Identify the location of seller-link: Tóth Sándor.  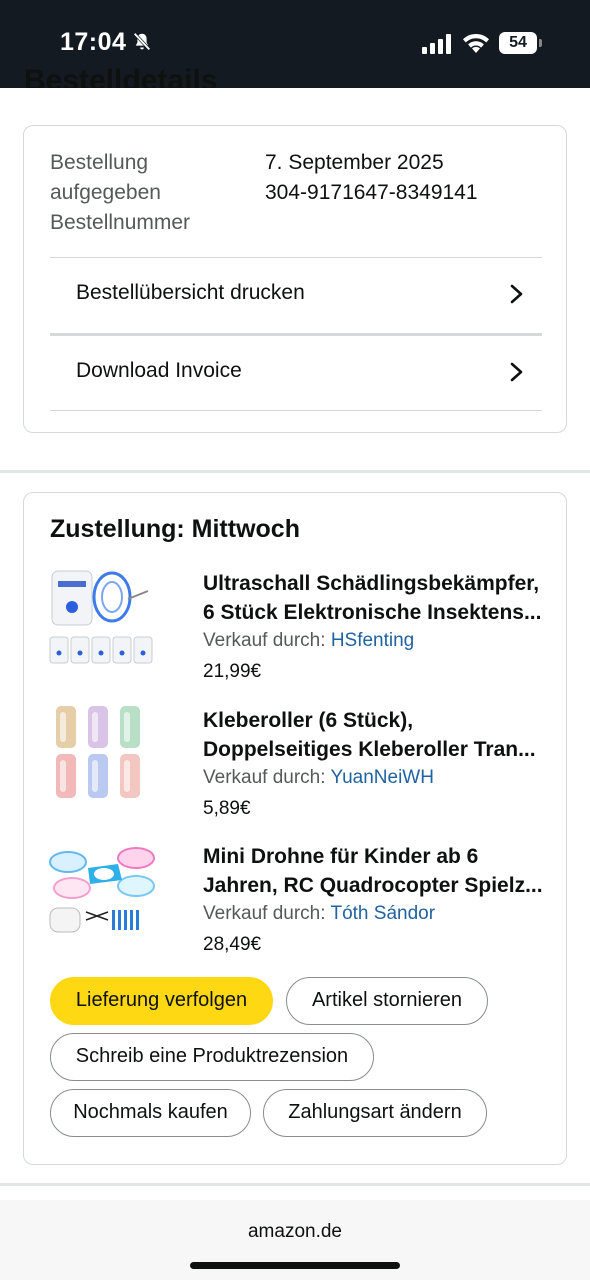
(382, 913).